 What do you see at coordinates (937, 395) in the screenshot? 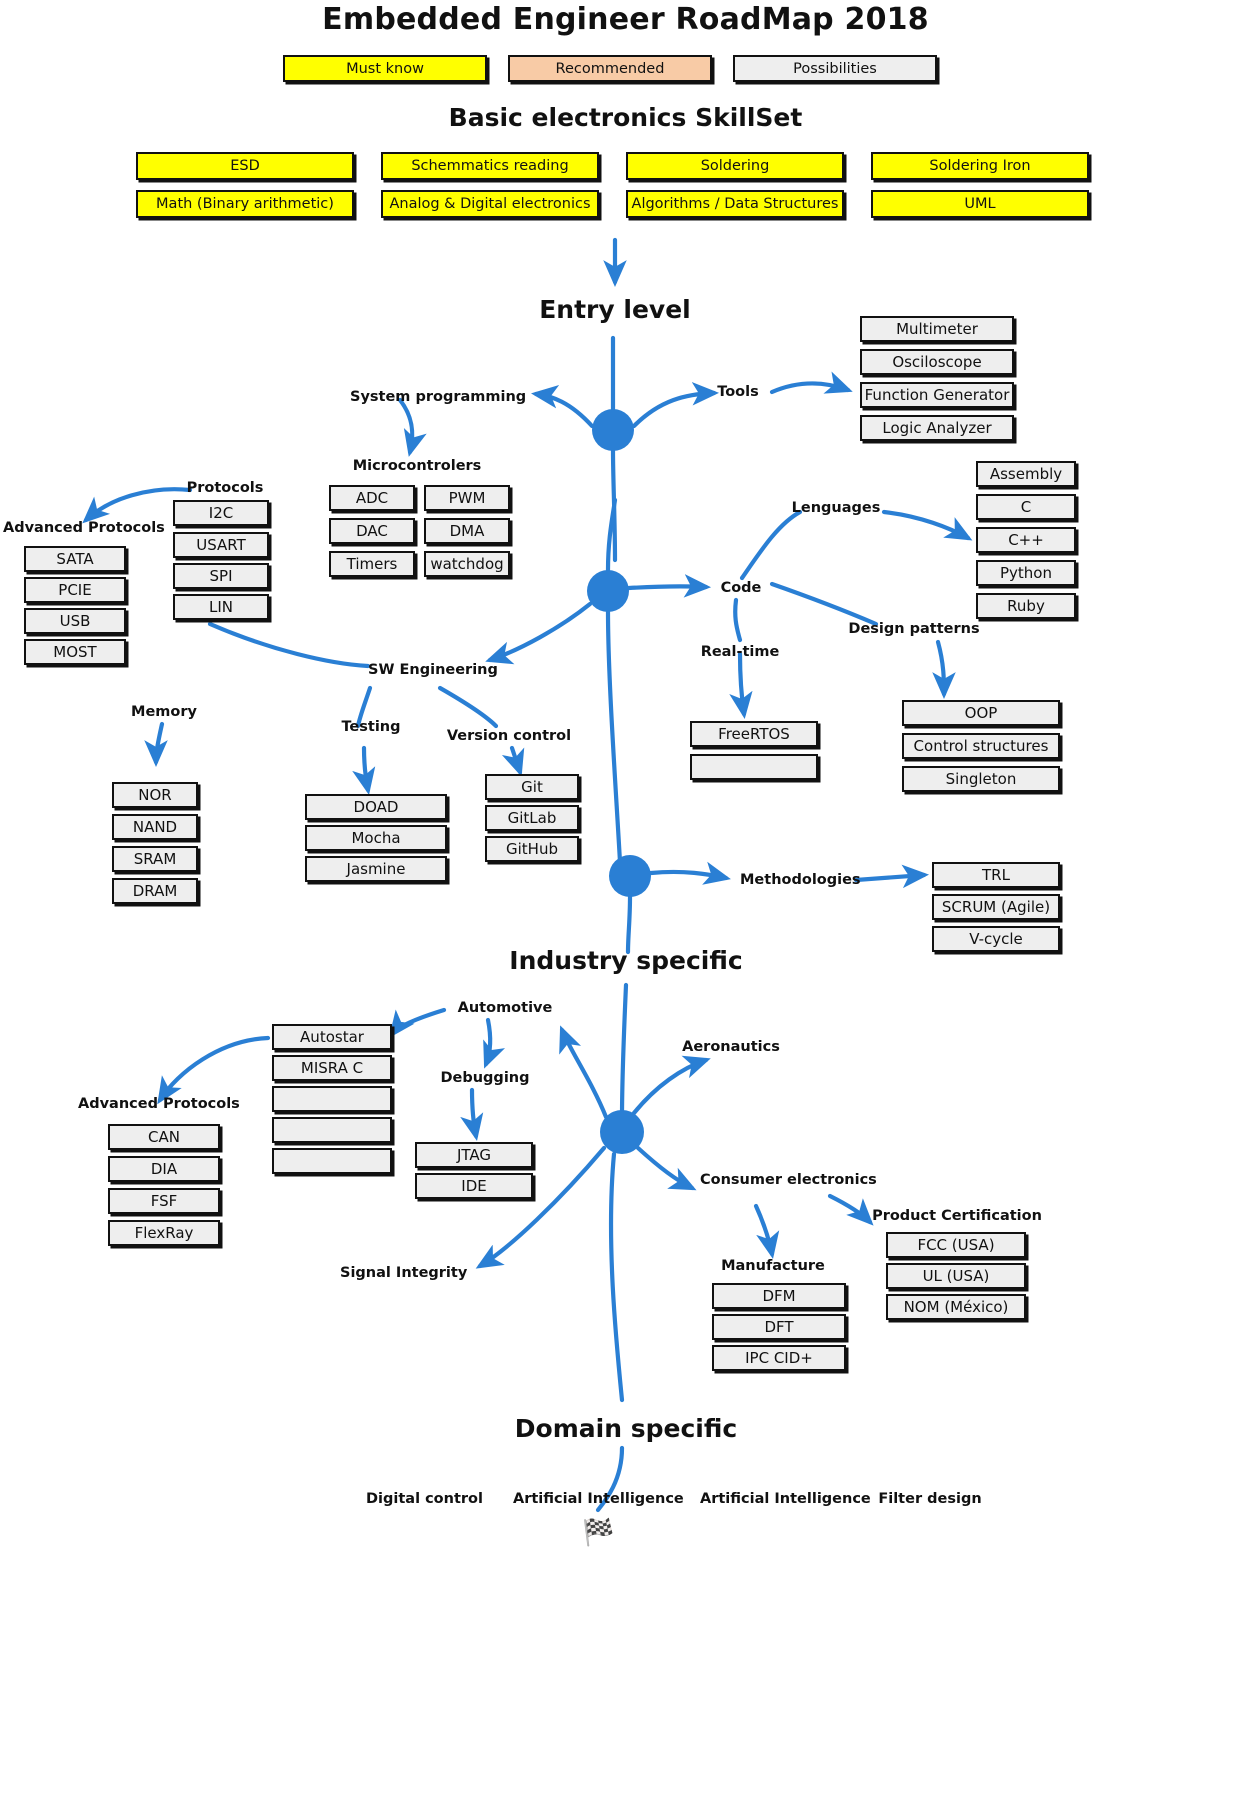
I see `tool-function-generator: Function Generator` at bounding box center [937, 395].